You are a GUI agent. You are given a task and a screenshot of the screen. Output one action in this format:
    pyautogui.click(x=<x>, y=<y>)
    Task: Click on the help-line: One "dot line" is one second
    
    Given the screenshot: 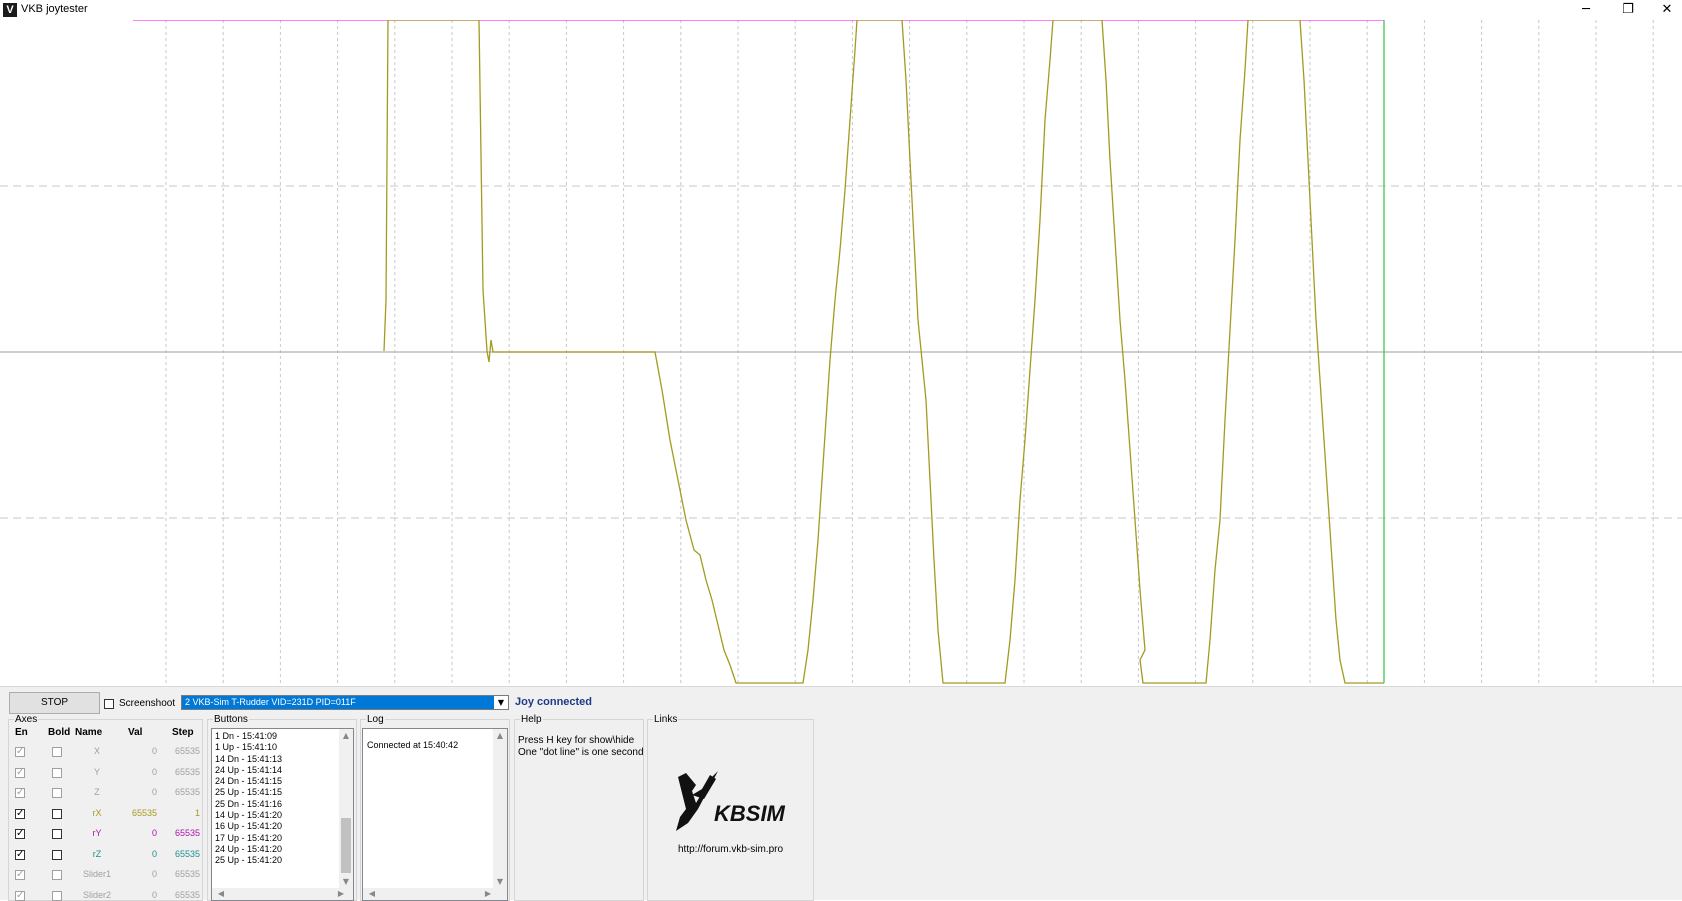 What is the action you would take?
    pyautogui.click(x=581, y=752)
    